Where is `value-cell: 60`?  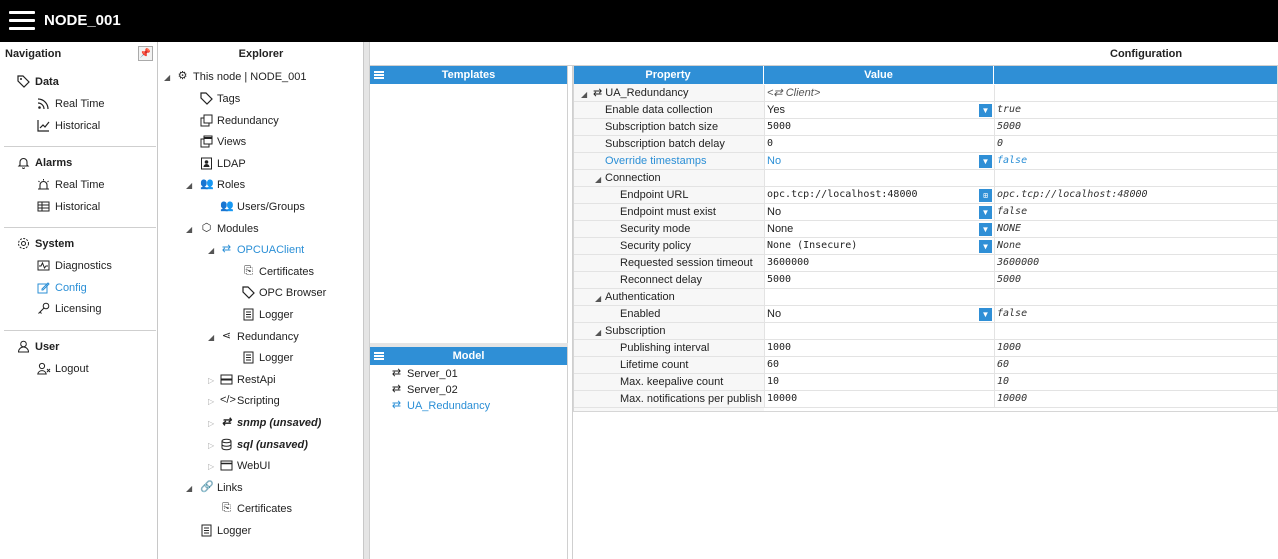 value-cell: 60 is located at coordinates (879, 365).